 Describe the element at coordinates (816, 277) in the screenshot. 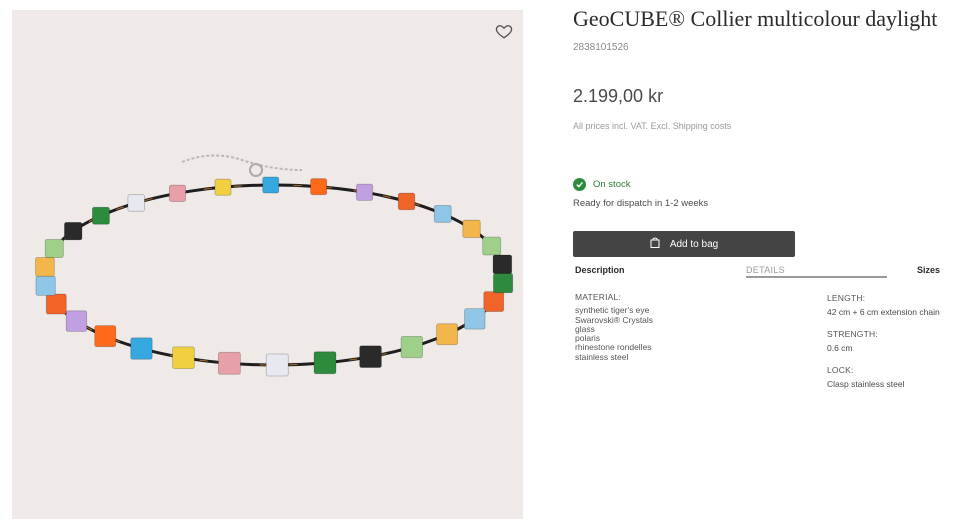

I see `active-tab-indicator` at that location.